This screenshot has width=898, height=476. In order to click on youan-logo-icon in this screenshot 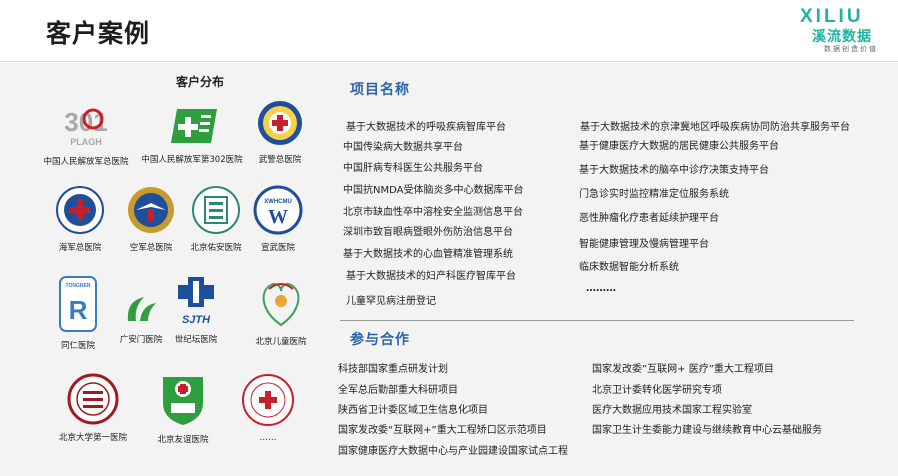, I will do `click(216, 210)`.